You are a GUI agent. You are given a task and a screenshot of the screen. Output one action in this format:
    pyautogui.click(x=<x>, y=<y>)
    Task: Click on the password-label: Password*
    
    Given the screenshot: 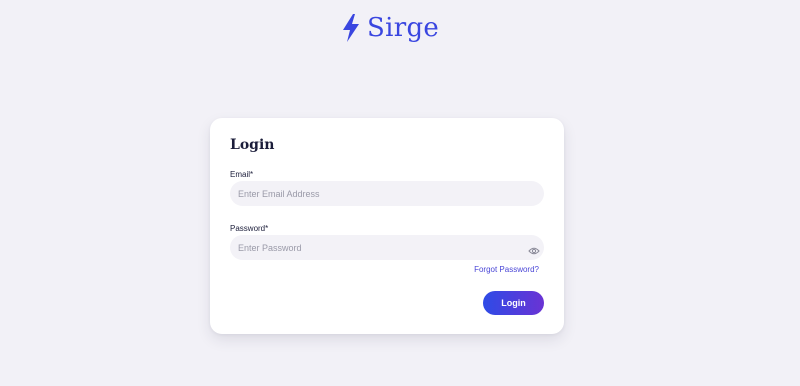 What is the action you would take?
    pyautogui.click(x=249, y=228)
    